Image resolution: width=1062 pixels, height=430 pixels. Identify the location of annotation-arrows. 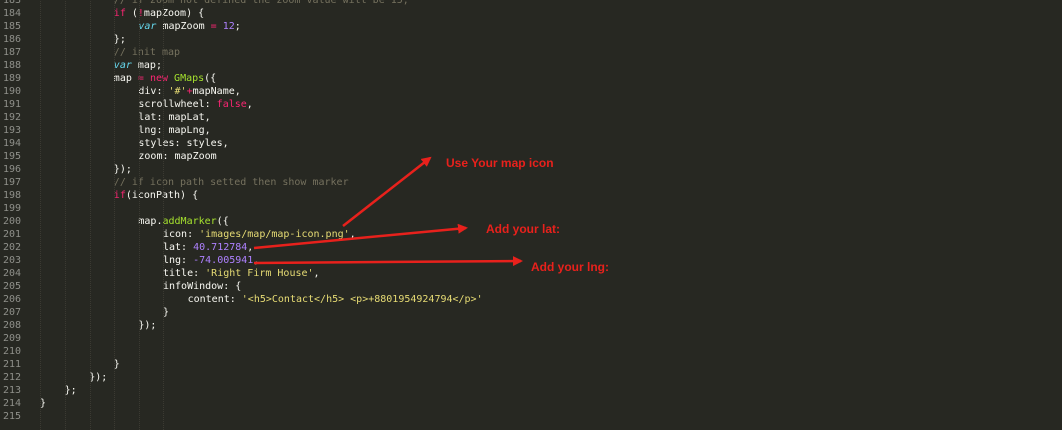
(388, 211).